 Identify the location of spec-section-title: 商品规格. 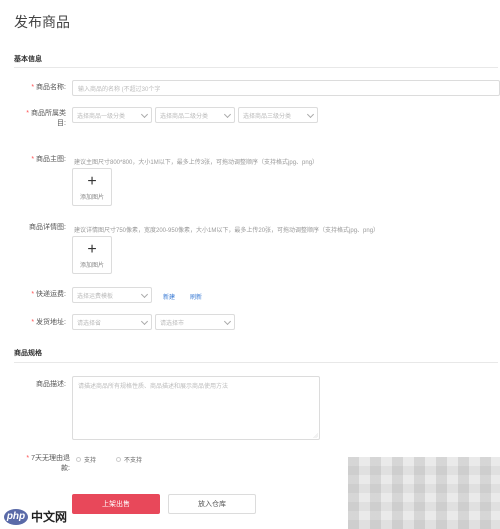
(28, 353).